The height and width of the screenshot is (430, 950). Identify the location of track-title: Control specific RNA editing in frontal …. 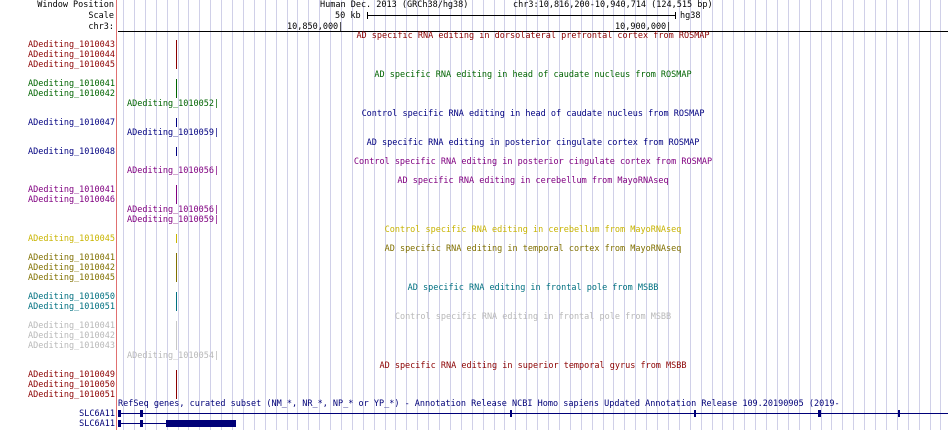
(533, 317).